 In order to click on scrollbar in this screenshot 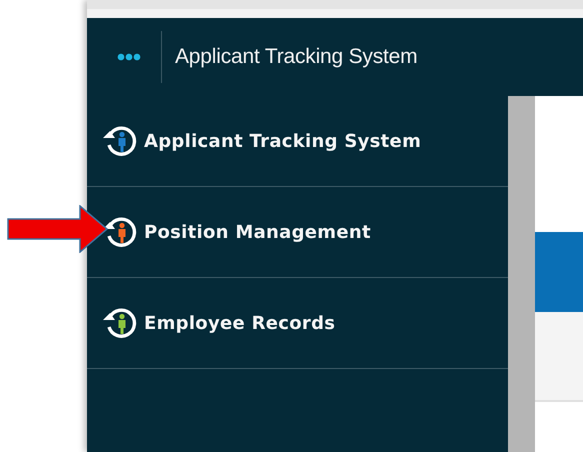, I will do `click(521, 274)`.